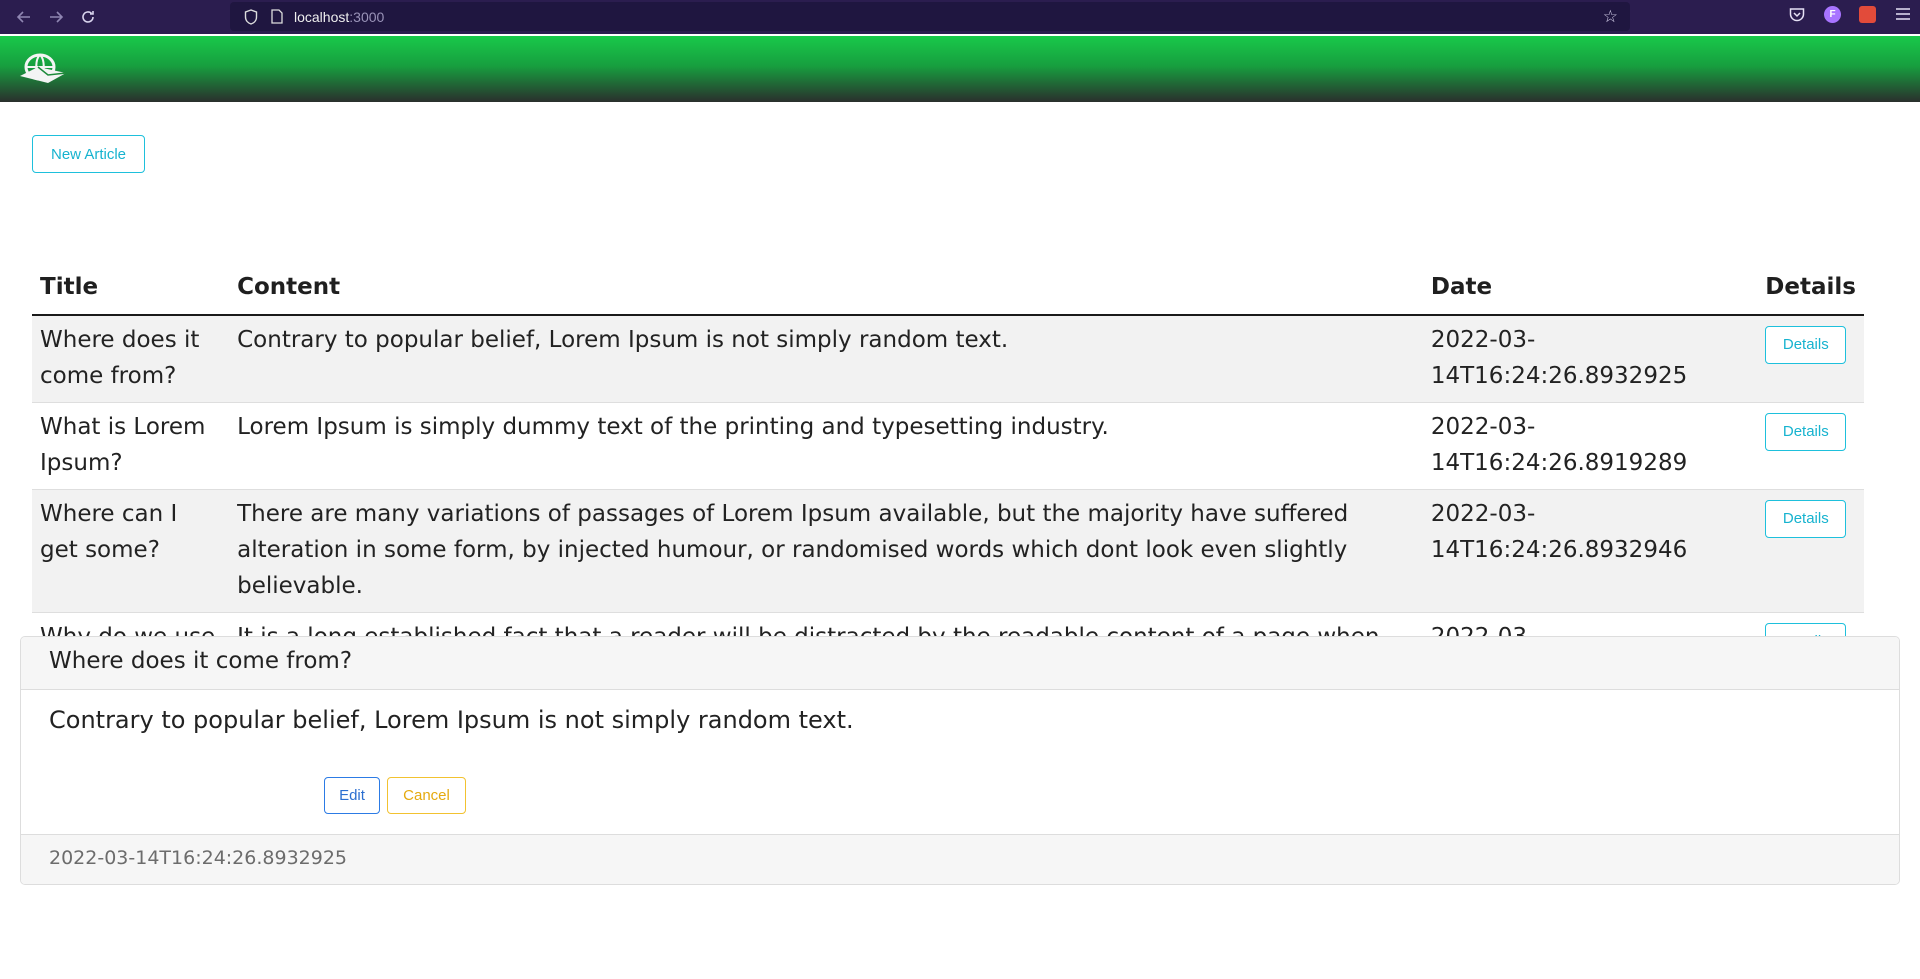  Describe the element at coordinates (1832, 14) in the screenshot. I see `profile-avatar: F` at that location.